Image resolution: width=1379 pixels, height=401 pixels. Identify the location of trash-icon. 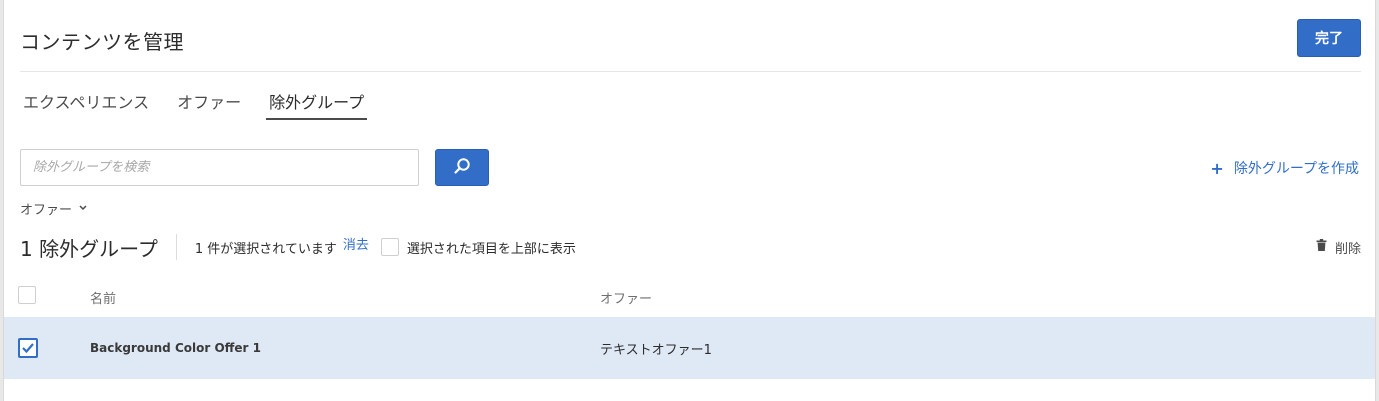
(1321, 247).